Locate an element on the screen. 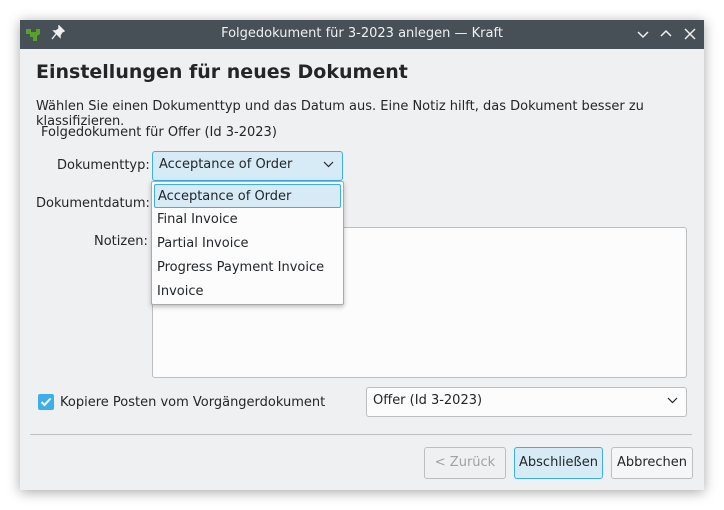 Image resolution: width=724 pixels, height=510 pixels. copy-items-checkbox is located at coordinates (46, 402).